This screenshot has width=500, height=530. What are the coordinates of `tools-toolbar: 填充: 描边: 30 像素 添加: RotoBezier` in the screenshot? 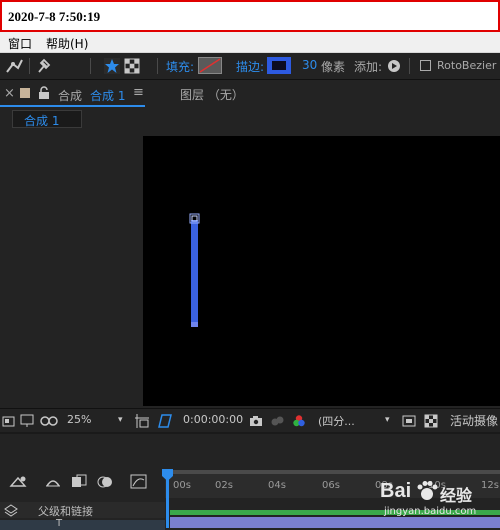 It's located at (250, 66).